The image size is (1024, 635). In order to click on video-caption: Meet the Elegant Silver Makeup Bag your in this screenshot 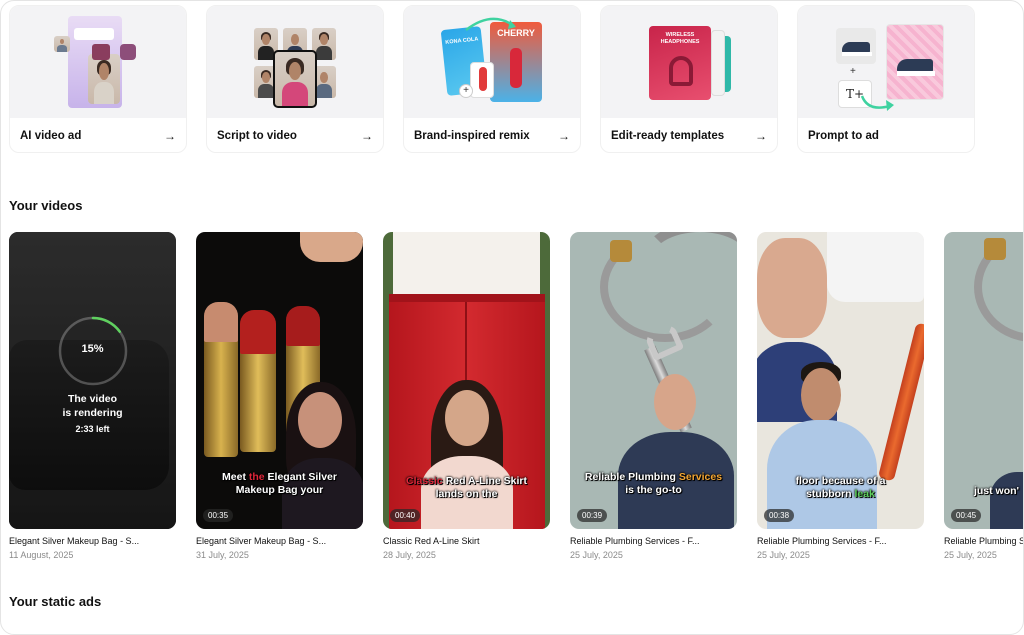, I will do `click(279, 484)`.